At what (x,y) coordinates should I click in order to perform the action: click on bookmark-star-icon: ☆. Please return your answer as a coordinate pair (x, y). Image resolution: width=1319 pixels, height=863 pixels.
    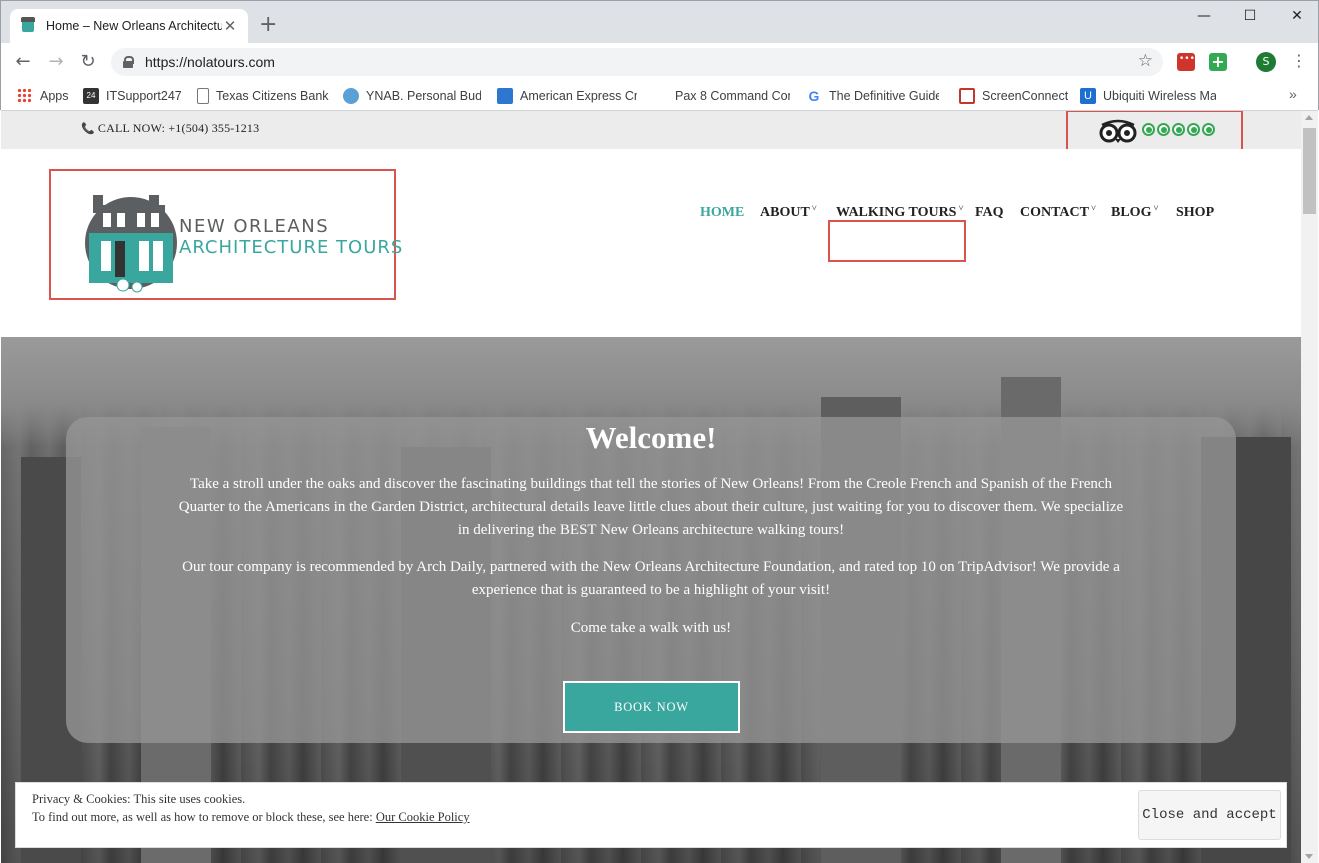
    Looking at the image, I should click on (1145, 61).